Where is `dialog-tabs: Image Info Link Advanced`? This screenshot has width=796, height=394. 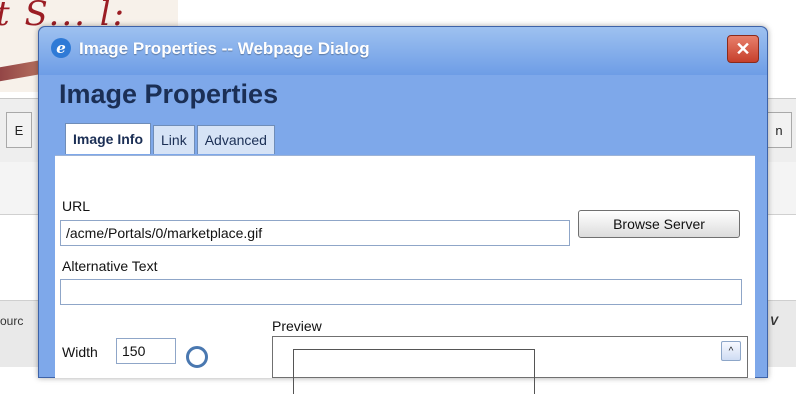
dialog-tabs: Image Info Link Advanced is located at coordinates (171, 139).